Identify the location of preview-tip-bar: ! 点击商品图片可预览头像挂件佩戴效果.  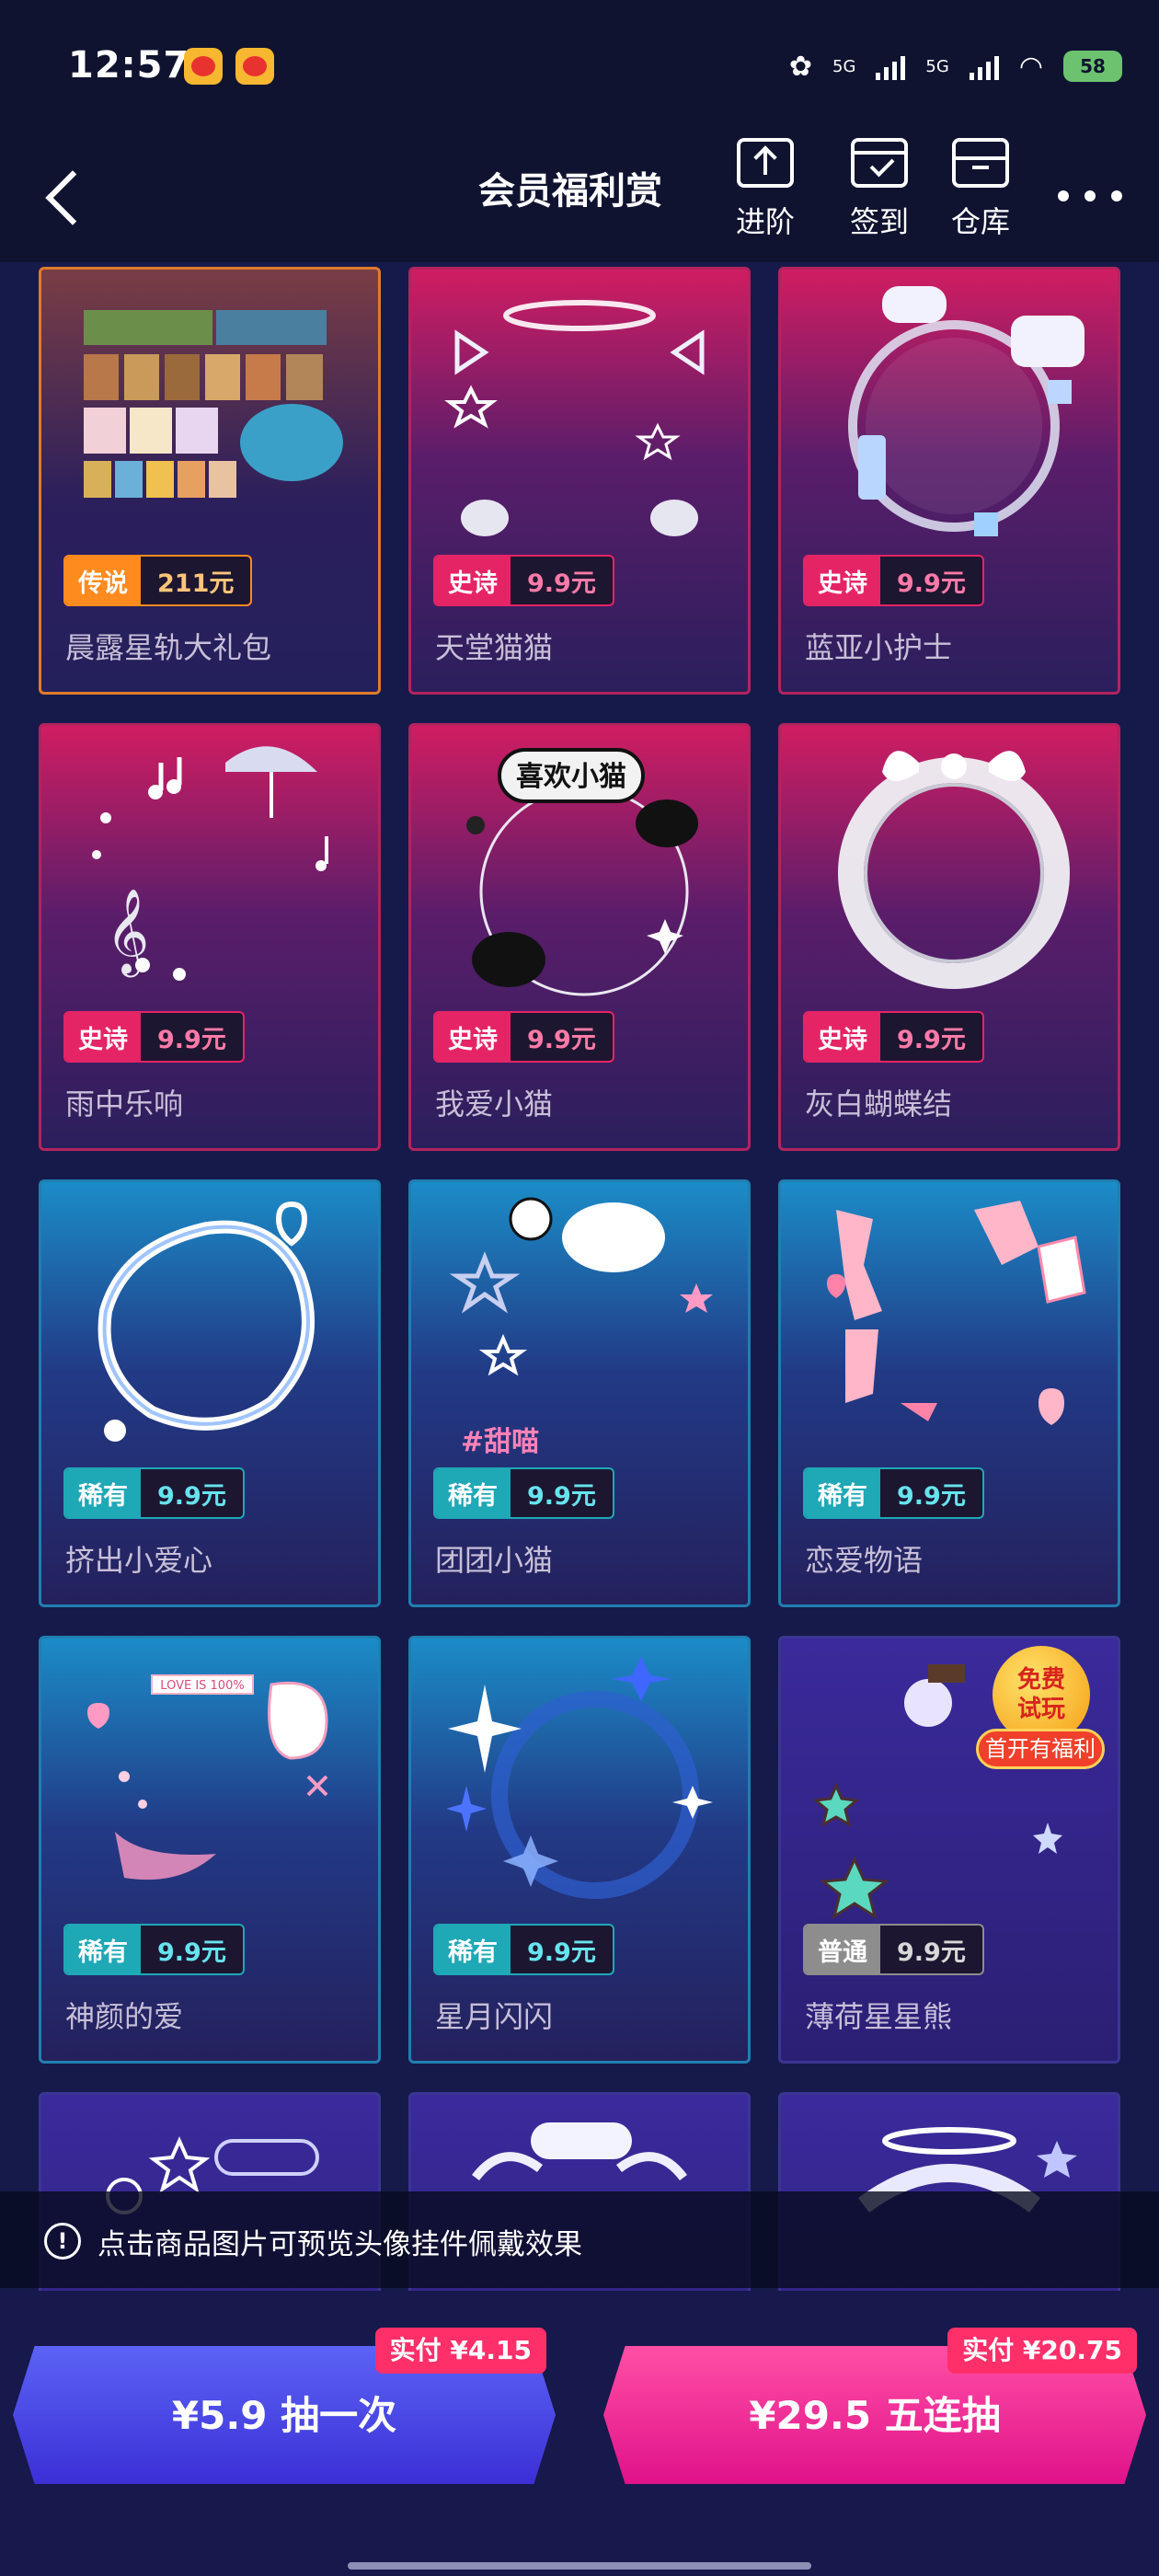
(579, 2239).